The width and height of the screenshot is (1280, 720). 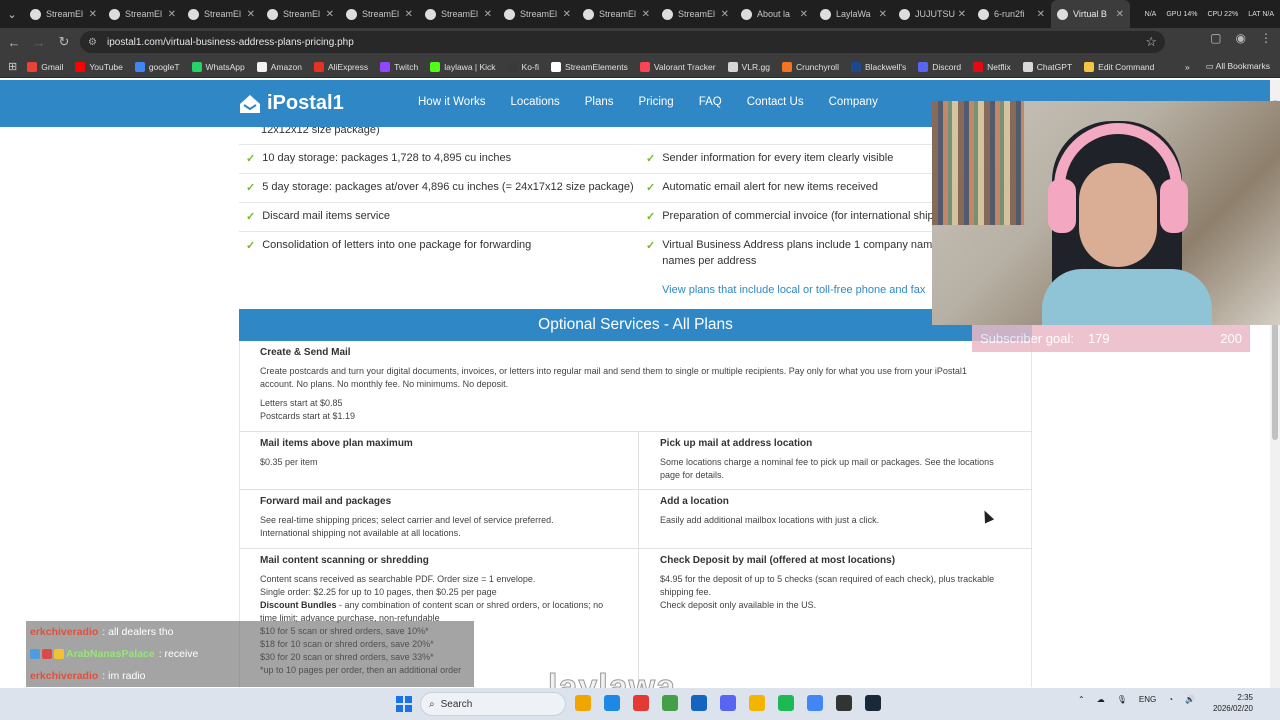 What do you see at coordinates (1151, 42) in the screenshot?
I see `bookmark-star-icon: ☆` at bounding box center [1151, 42].